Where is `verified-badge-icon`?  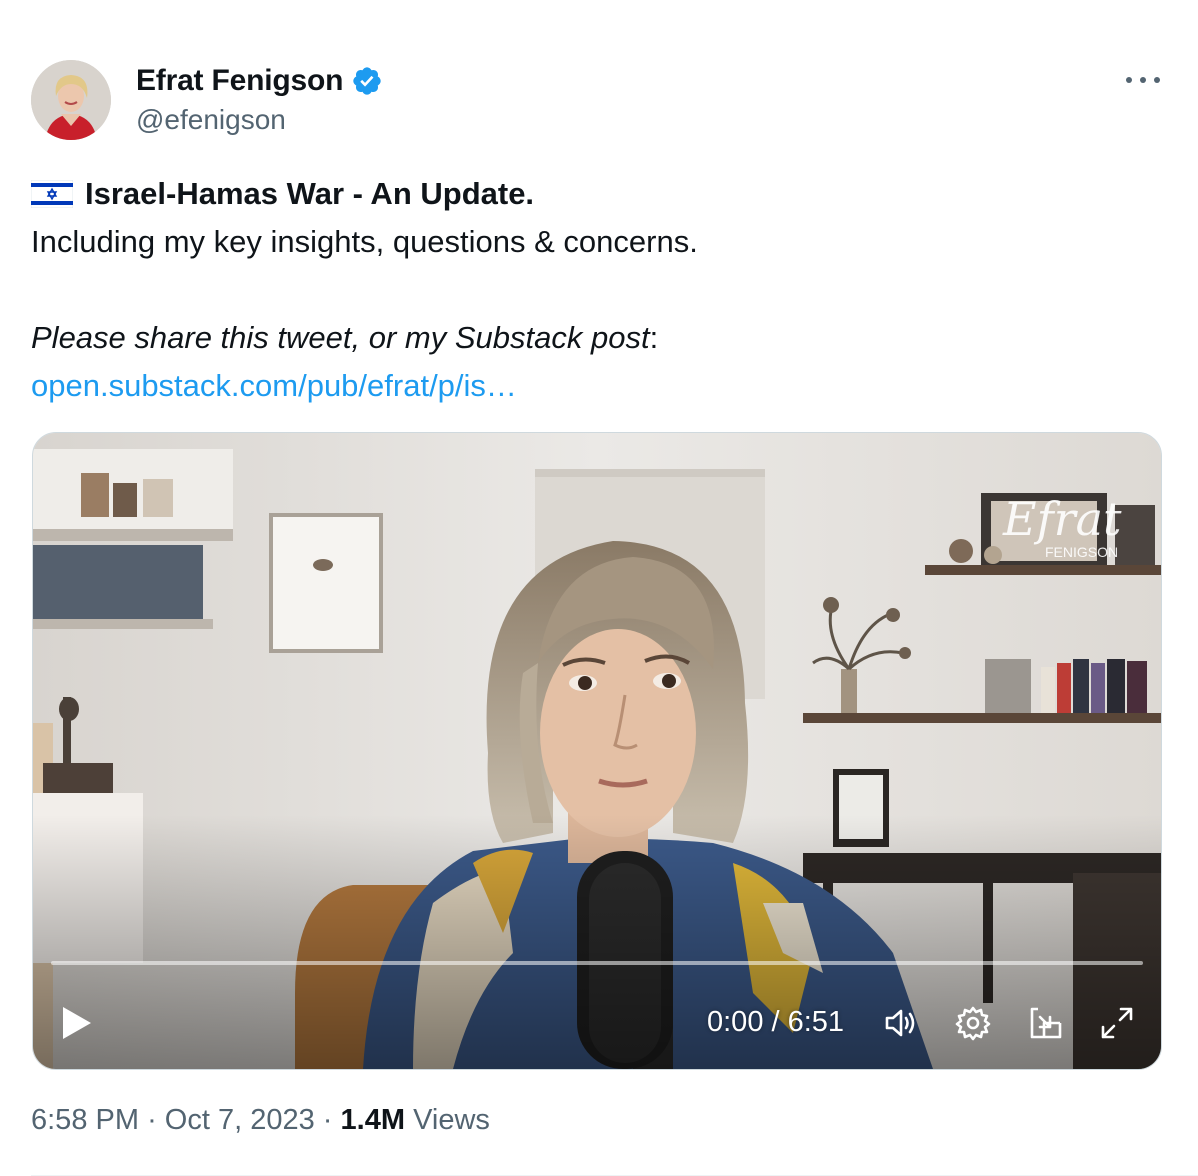 verified-badge-icon is located at coordinates (367, 81).